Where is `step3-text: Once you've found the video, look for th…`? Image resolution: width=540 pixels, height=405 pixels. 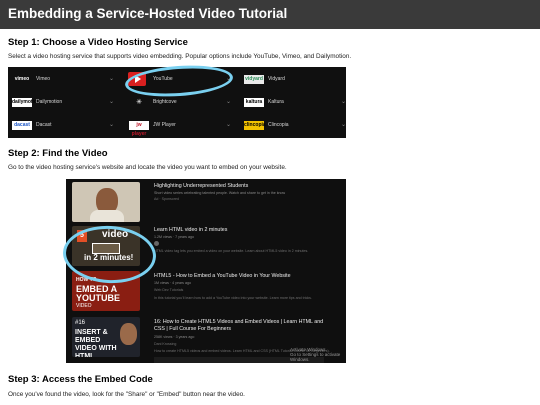 step3-text: Once you've found the video, look for th… is located at coordinates (126, 394).